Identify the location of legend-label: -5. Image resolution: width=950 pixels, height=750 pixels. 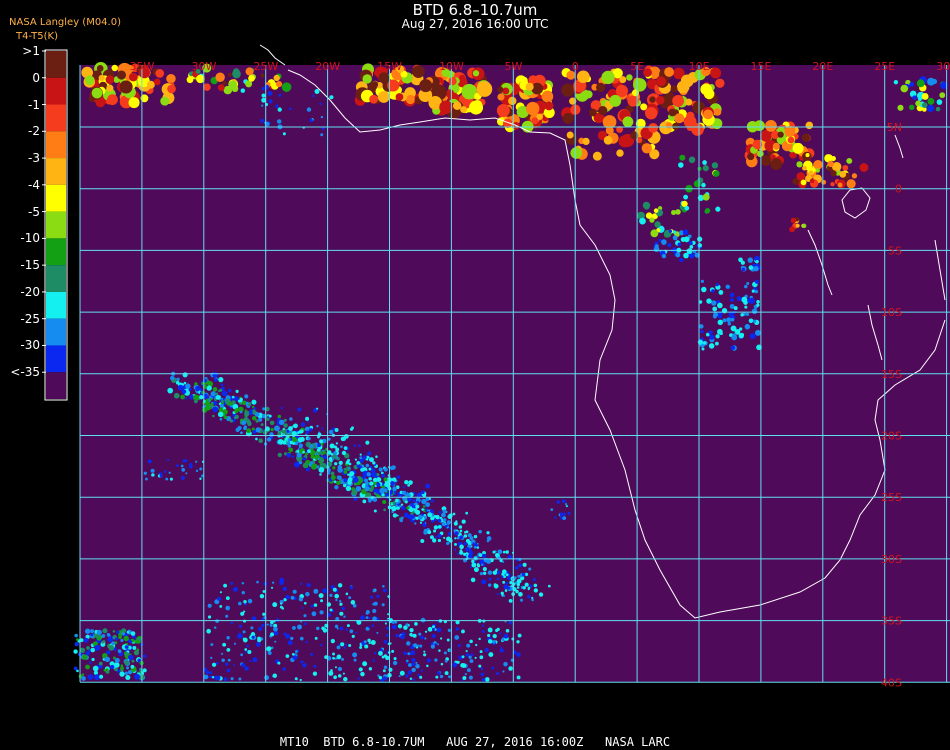
(34, 211).